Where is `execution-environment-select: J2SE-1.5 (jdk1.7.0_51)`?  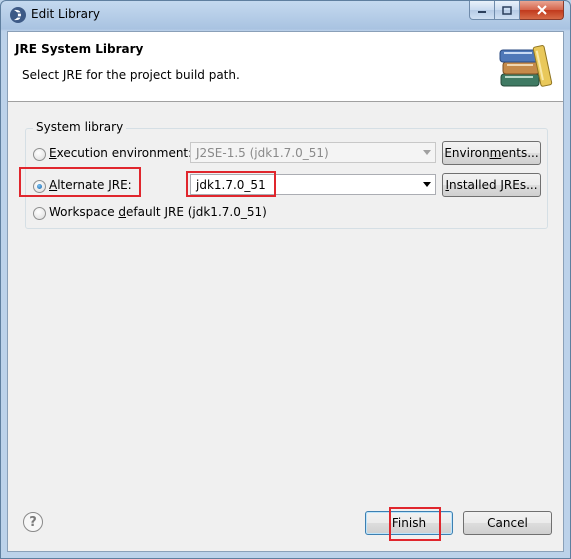 execution-environment-select: J2SE-1.5 (jdk1.7.0_51) is located at coordinates (313, 152).